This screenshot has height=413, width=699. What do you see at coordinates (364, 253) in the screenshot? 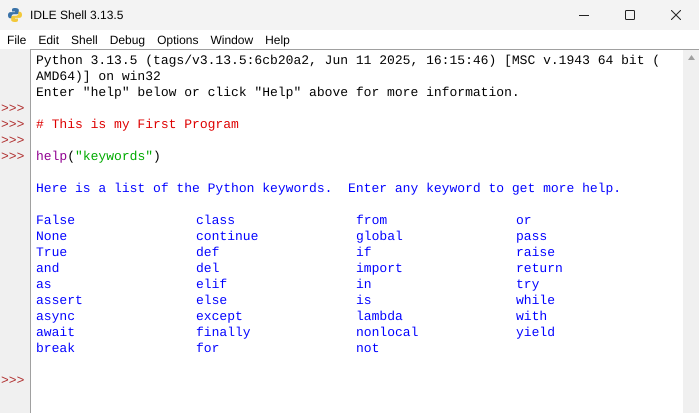
I see `keyword-text: if` at bounding box center [364, 253].